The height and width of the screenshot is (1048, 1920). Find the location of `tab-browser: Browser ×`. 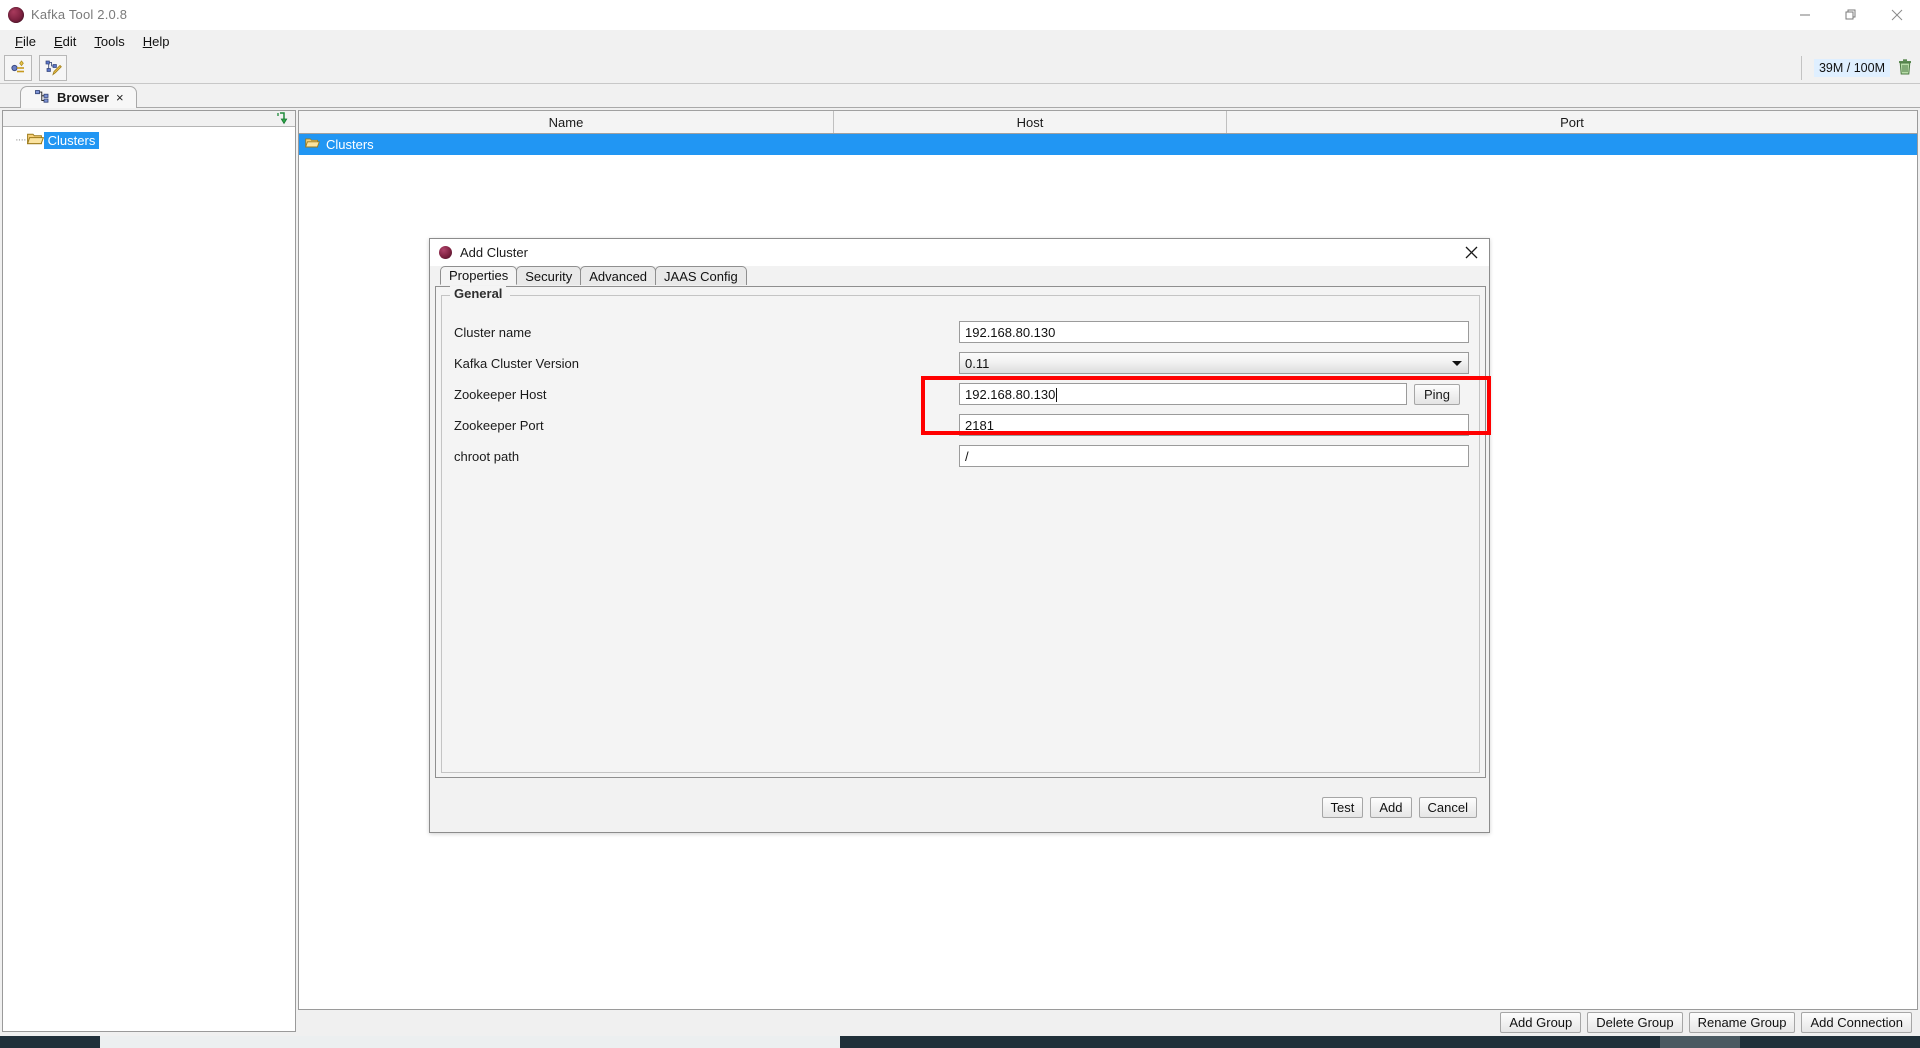

tab-browser: Browser × is located at coordinates (78, 97).